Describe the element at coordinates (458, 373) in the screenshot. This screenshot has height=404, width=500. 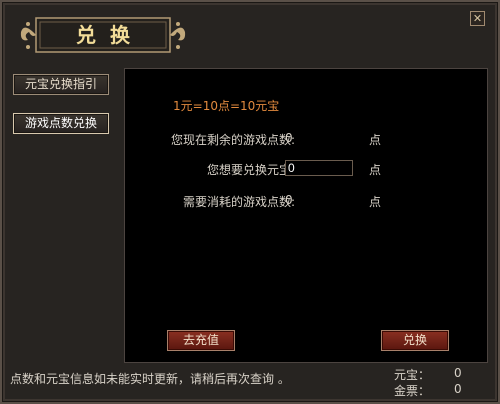
I see `ingot-balance-value: 0` at that location.